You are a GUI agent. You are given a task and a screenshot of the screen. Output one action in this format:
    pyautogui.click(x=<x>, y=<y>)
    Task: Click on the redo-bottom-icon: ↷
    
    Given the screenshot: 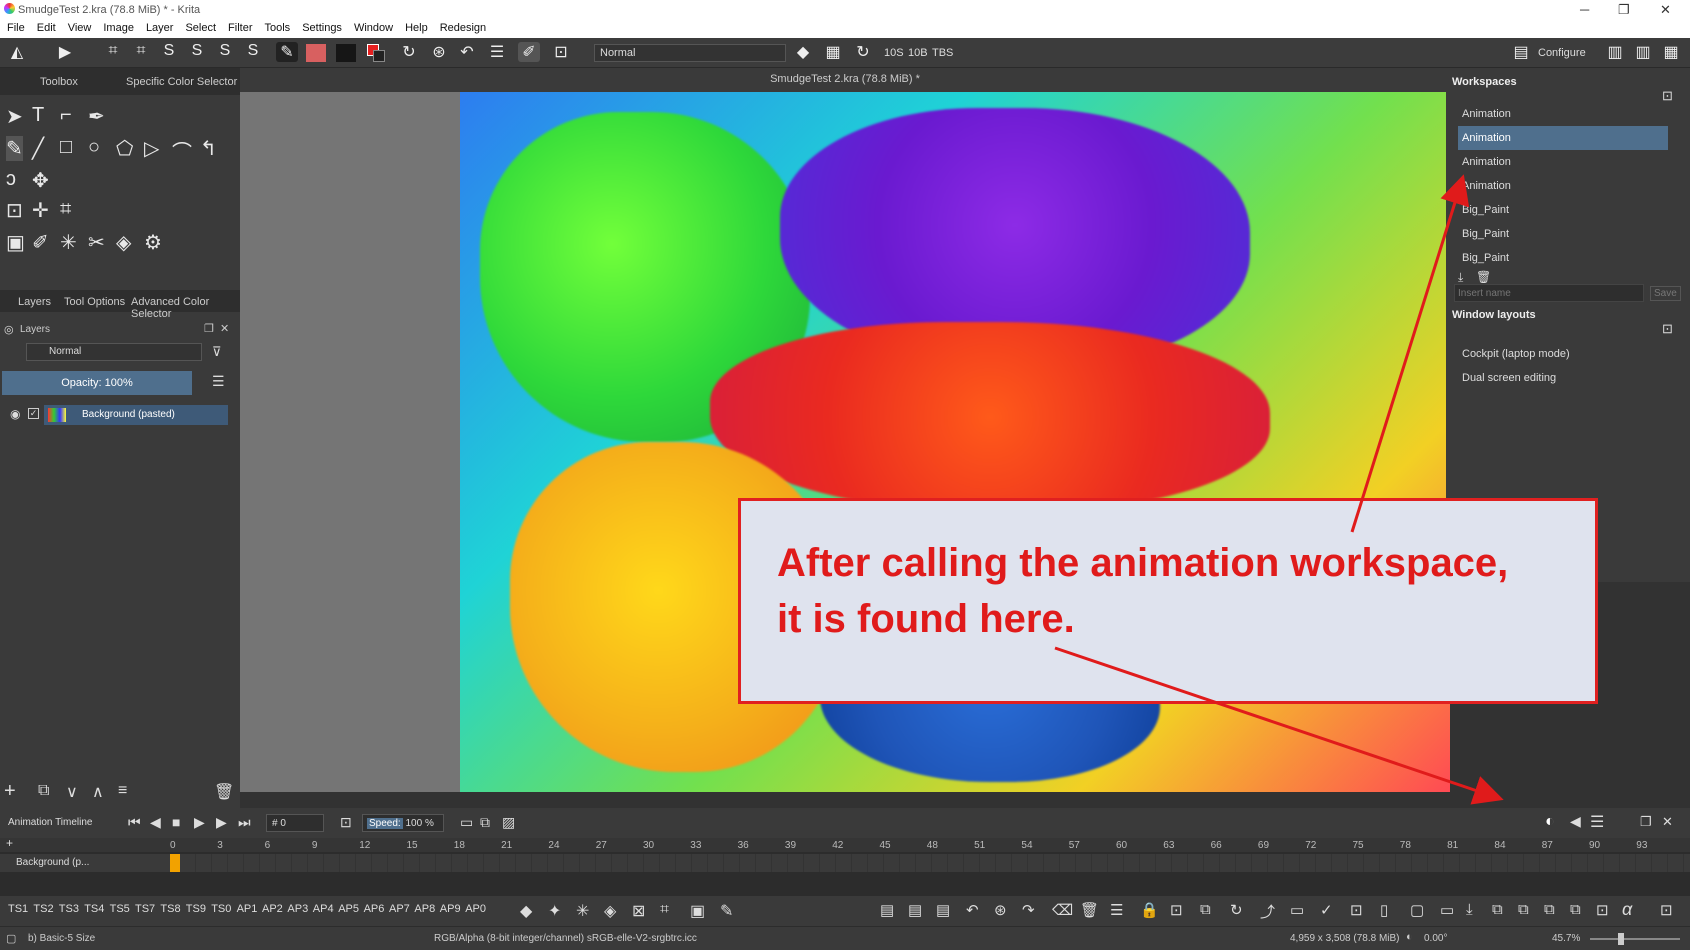 What is the action you would take?
    pyautogui.click(x=1028, y=910)
    